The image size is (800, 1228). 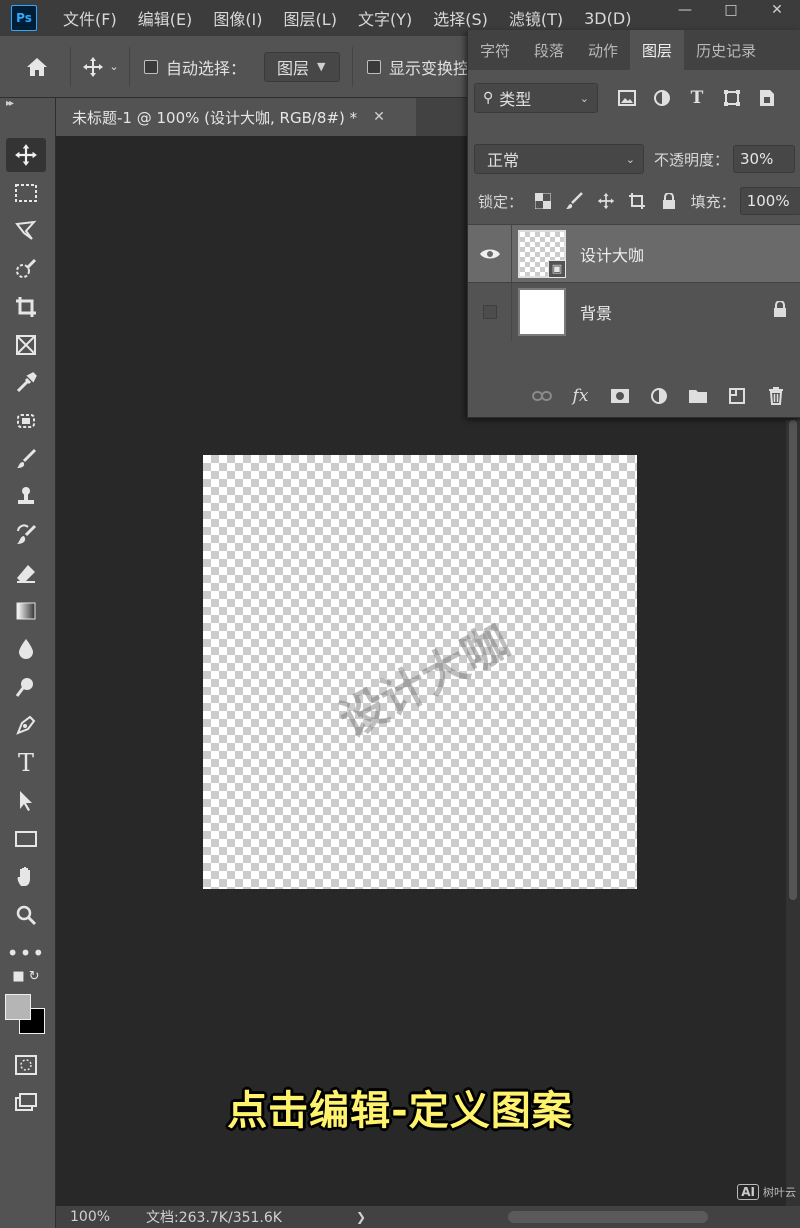 What do you see at coordinates (26, 611) in the screenshot?
I see `gradient-tool-icon` at bounding box center [26, 611].